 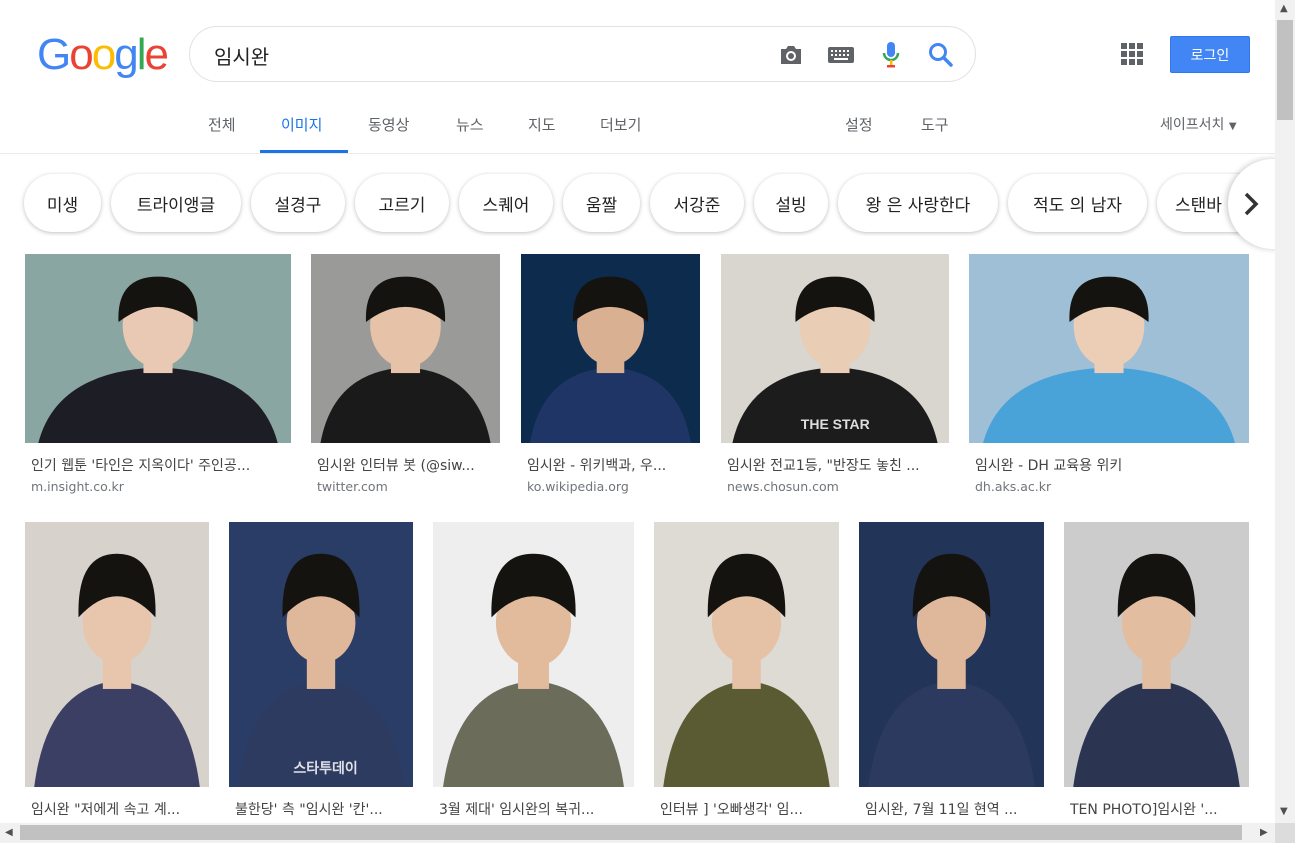 I want to click on chip: 고르기, so click(x=402, y=203).